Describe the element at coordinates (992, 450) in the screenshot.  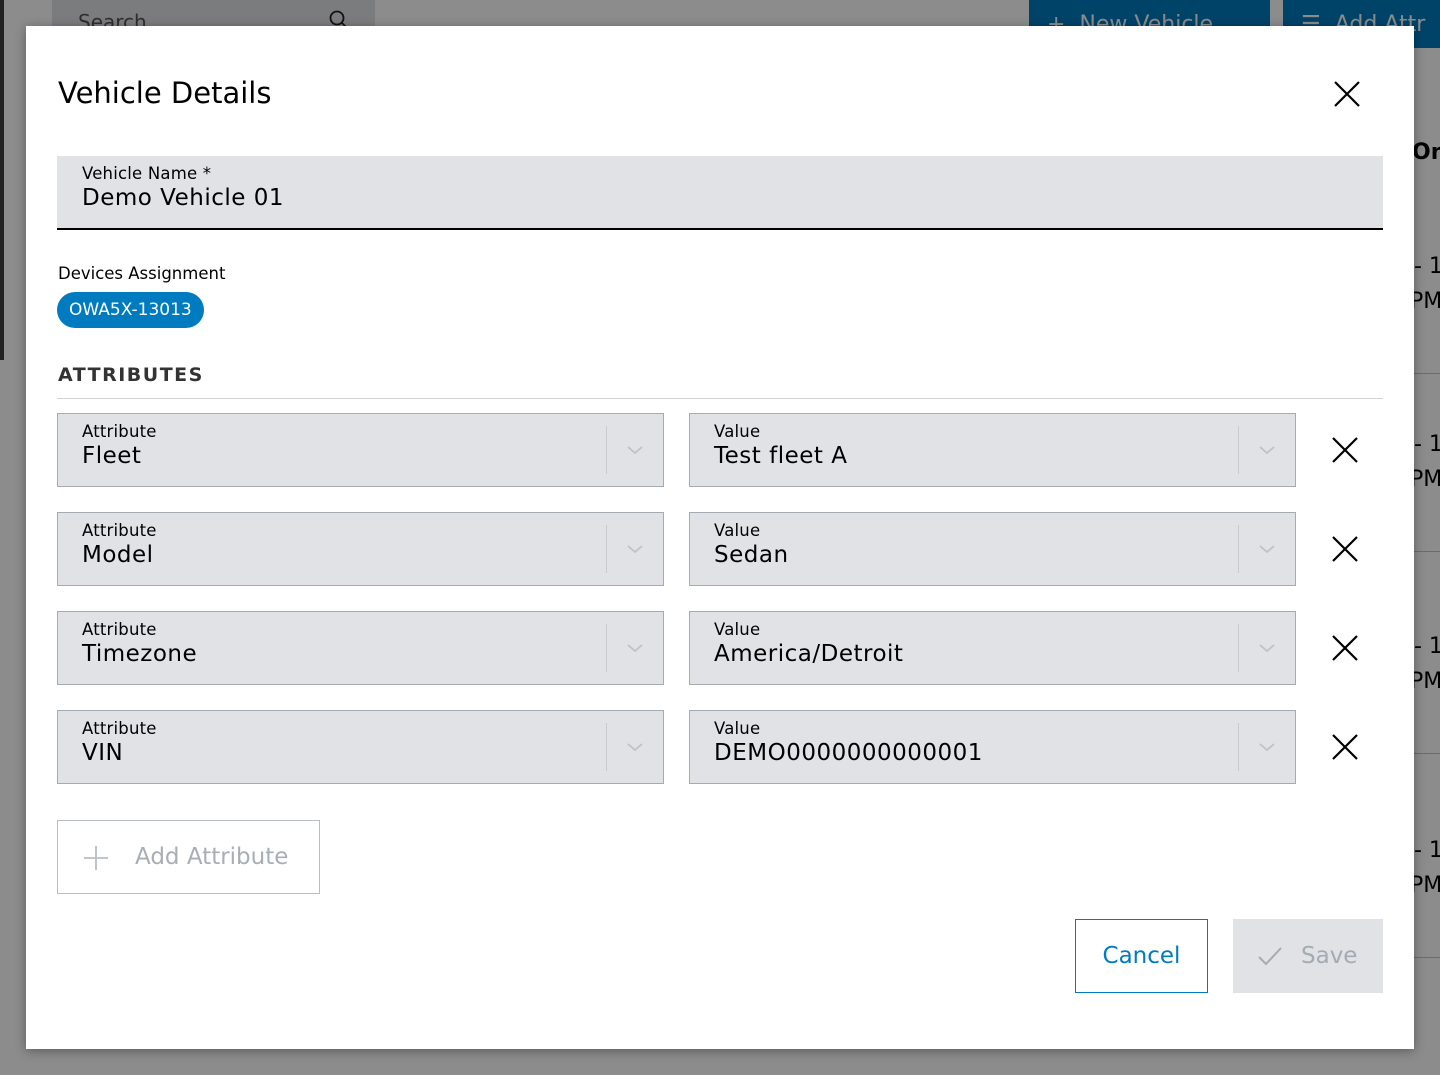
I see `value-select: Value Test fleet A` at that location.